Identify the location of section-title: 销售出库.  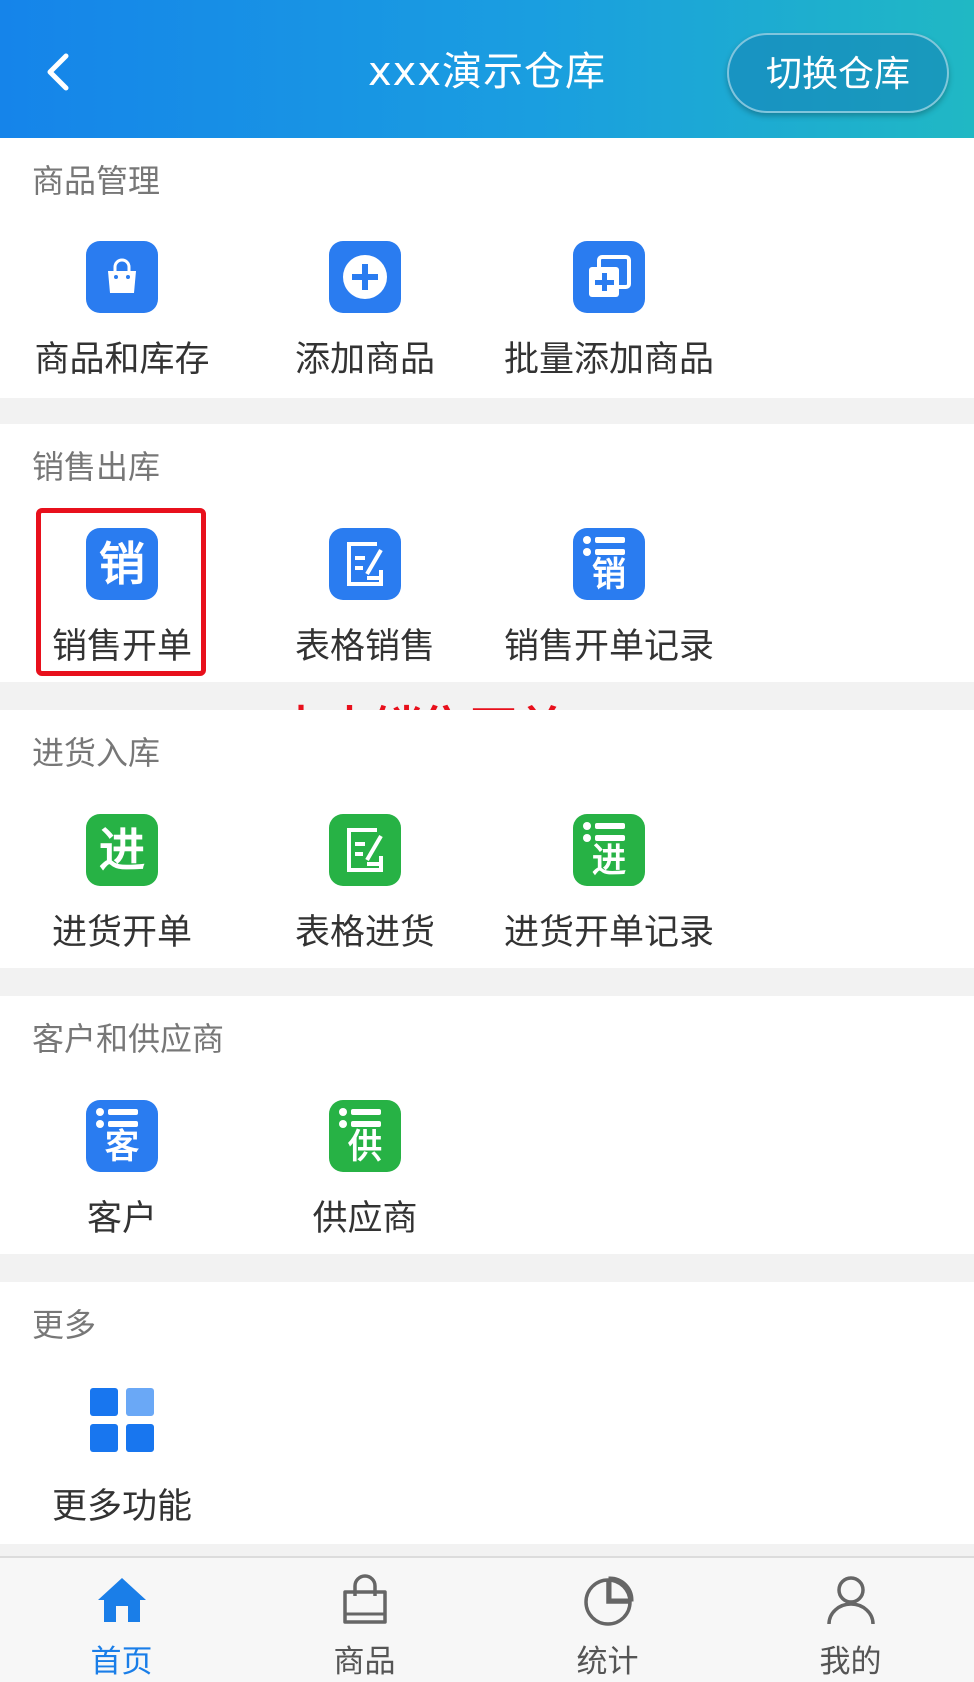
(96, 467).